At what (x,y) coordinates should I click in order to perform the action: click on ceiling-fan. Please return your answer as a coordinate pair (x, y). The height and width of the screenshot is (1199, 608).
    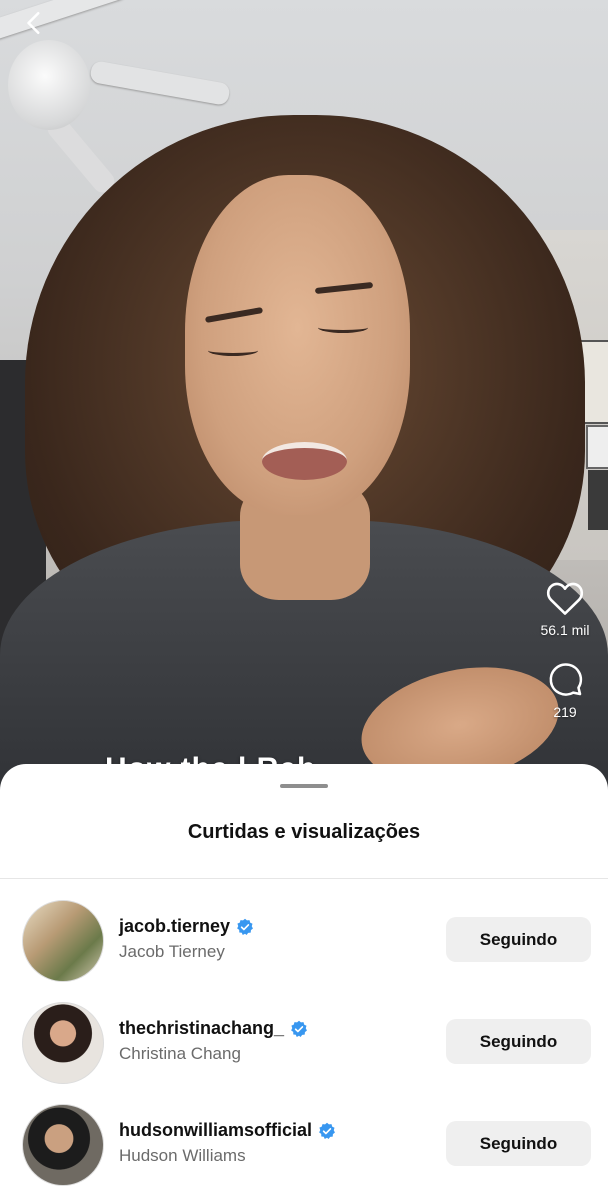
    Looking at the image, I should click on (49, 85).